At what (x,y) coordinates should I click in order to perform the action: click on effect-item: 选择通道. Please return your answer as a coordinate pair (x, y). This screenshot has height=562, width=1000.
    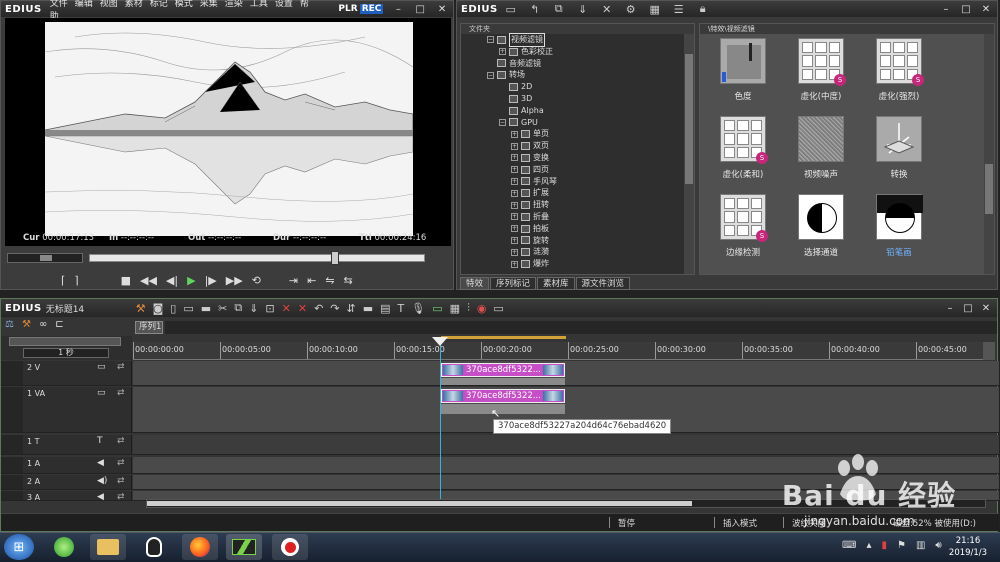
    Looking at the image, I should click on (821, 226).